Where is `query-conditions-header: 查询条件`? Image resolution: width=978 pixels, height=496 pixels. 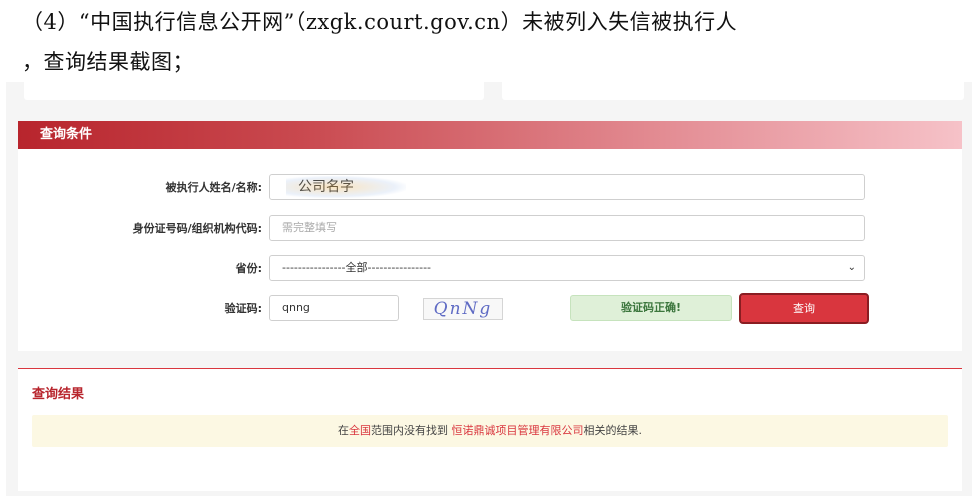 query-conditions-header: 查询条件 is located at coordinates (490, 135).